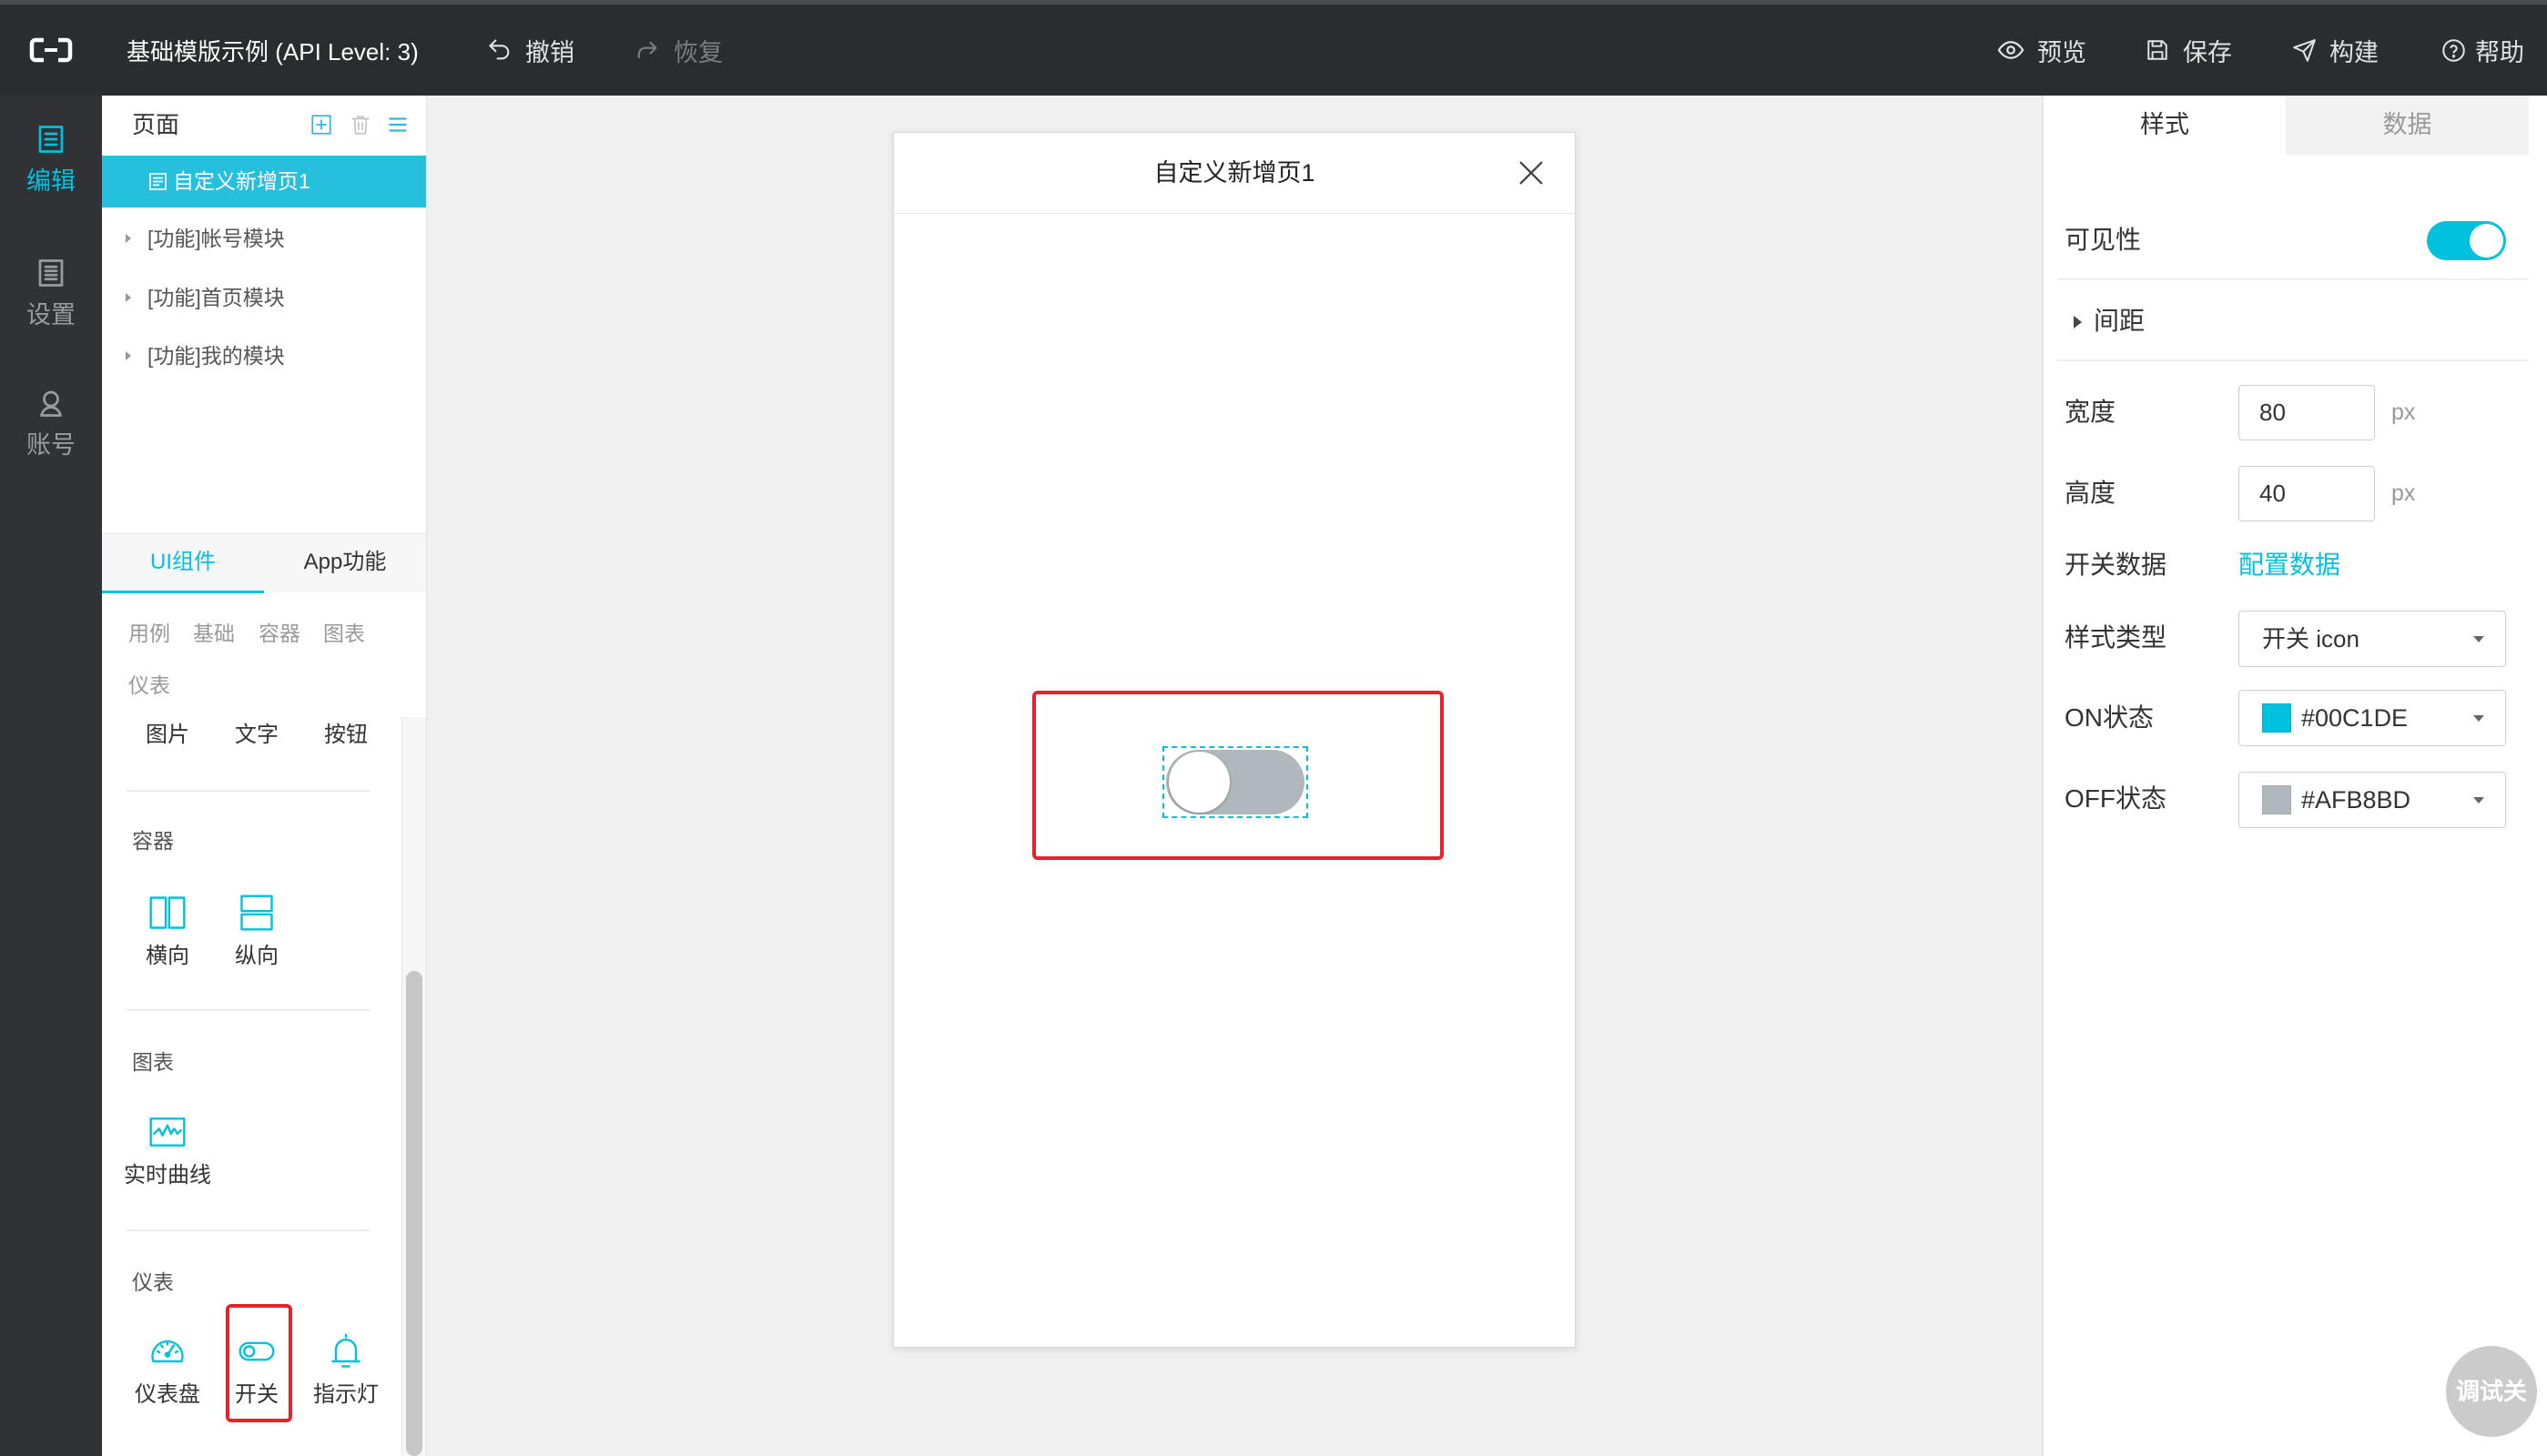  What do you see at coordinates (344, 633) in the screenshot?
I see `filter-charts: 图表` at bounding box center [344, 633].